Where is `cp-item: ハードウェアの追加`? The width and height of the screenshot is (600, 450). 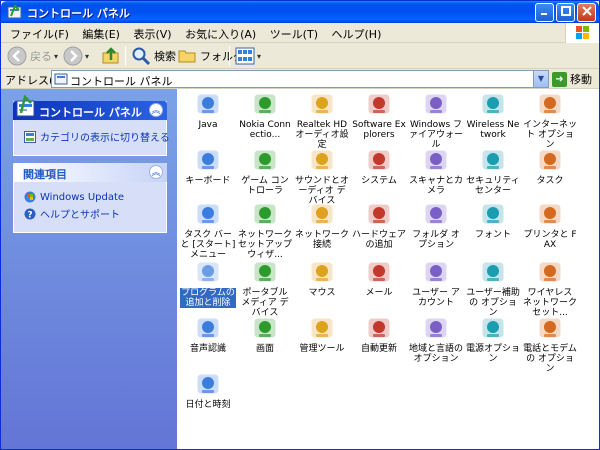 cp-item: ハードウェアの追加 is located at coordinates (379, 225).